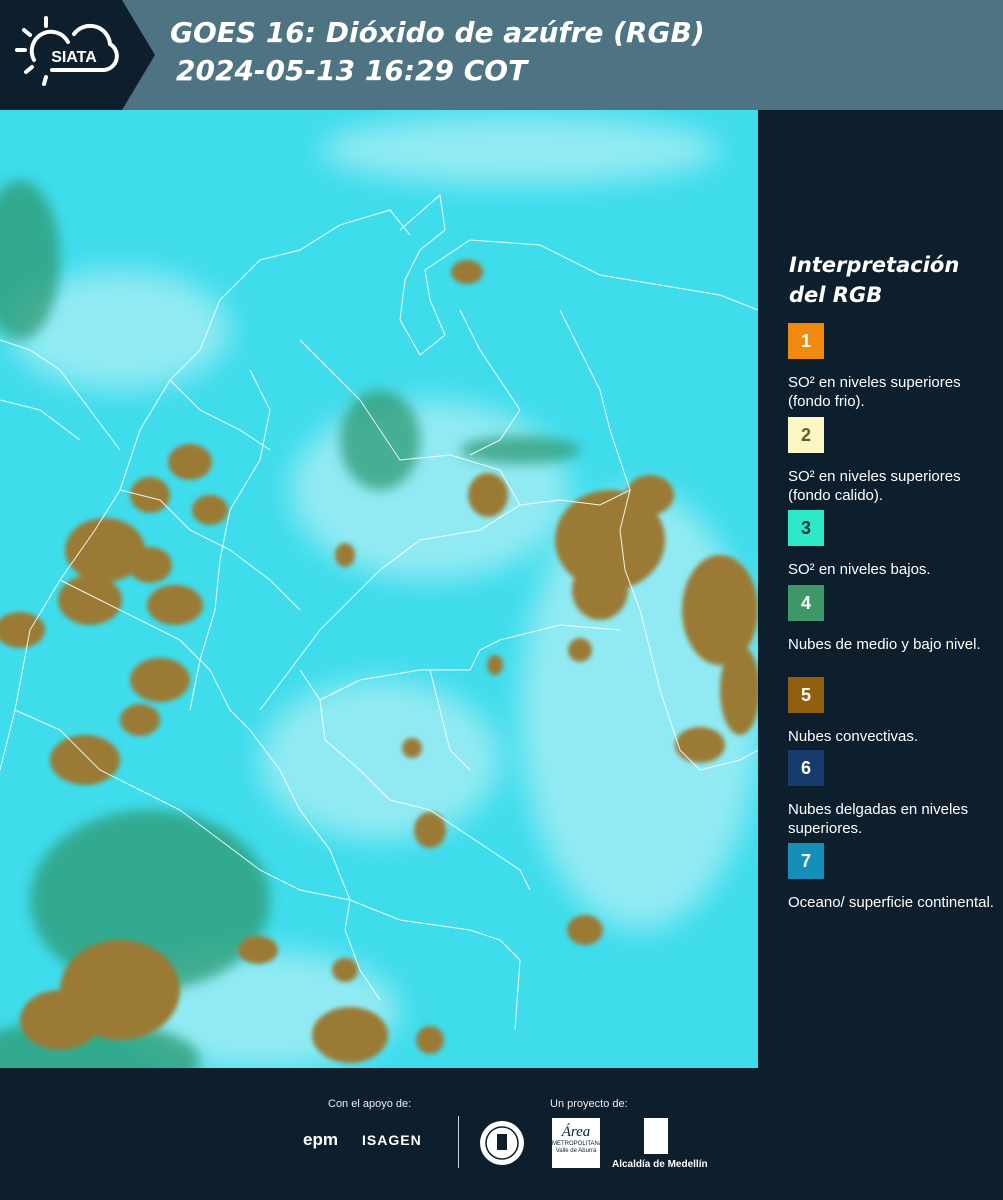  What do you see at coordinates (836, 295) in the screenshot?
I see `legend-title-line2: del RGB` at bounding box center [836, 295].